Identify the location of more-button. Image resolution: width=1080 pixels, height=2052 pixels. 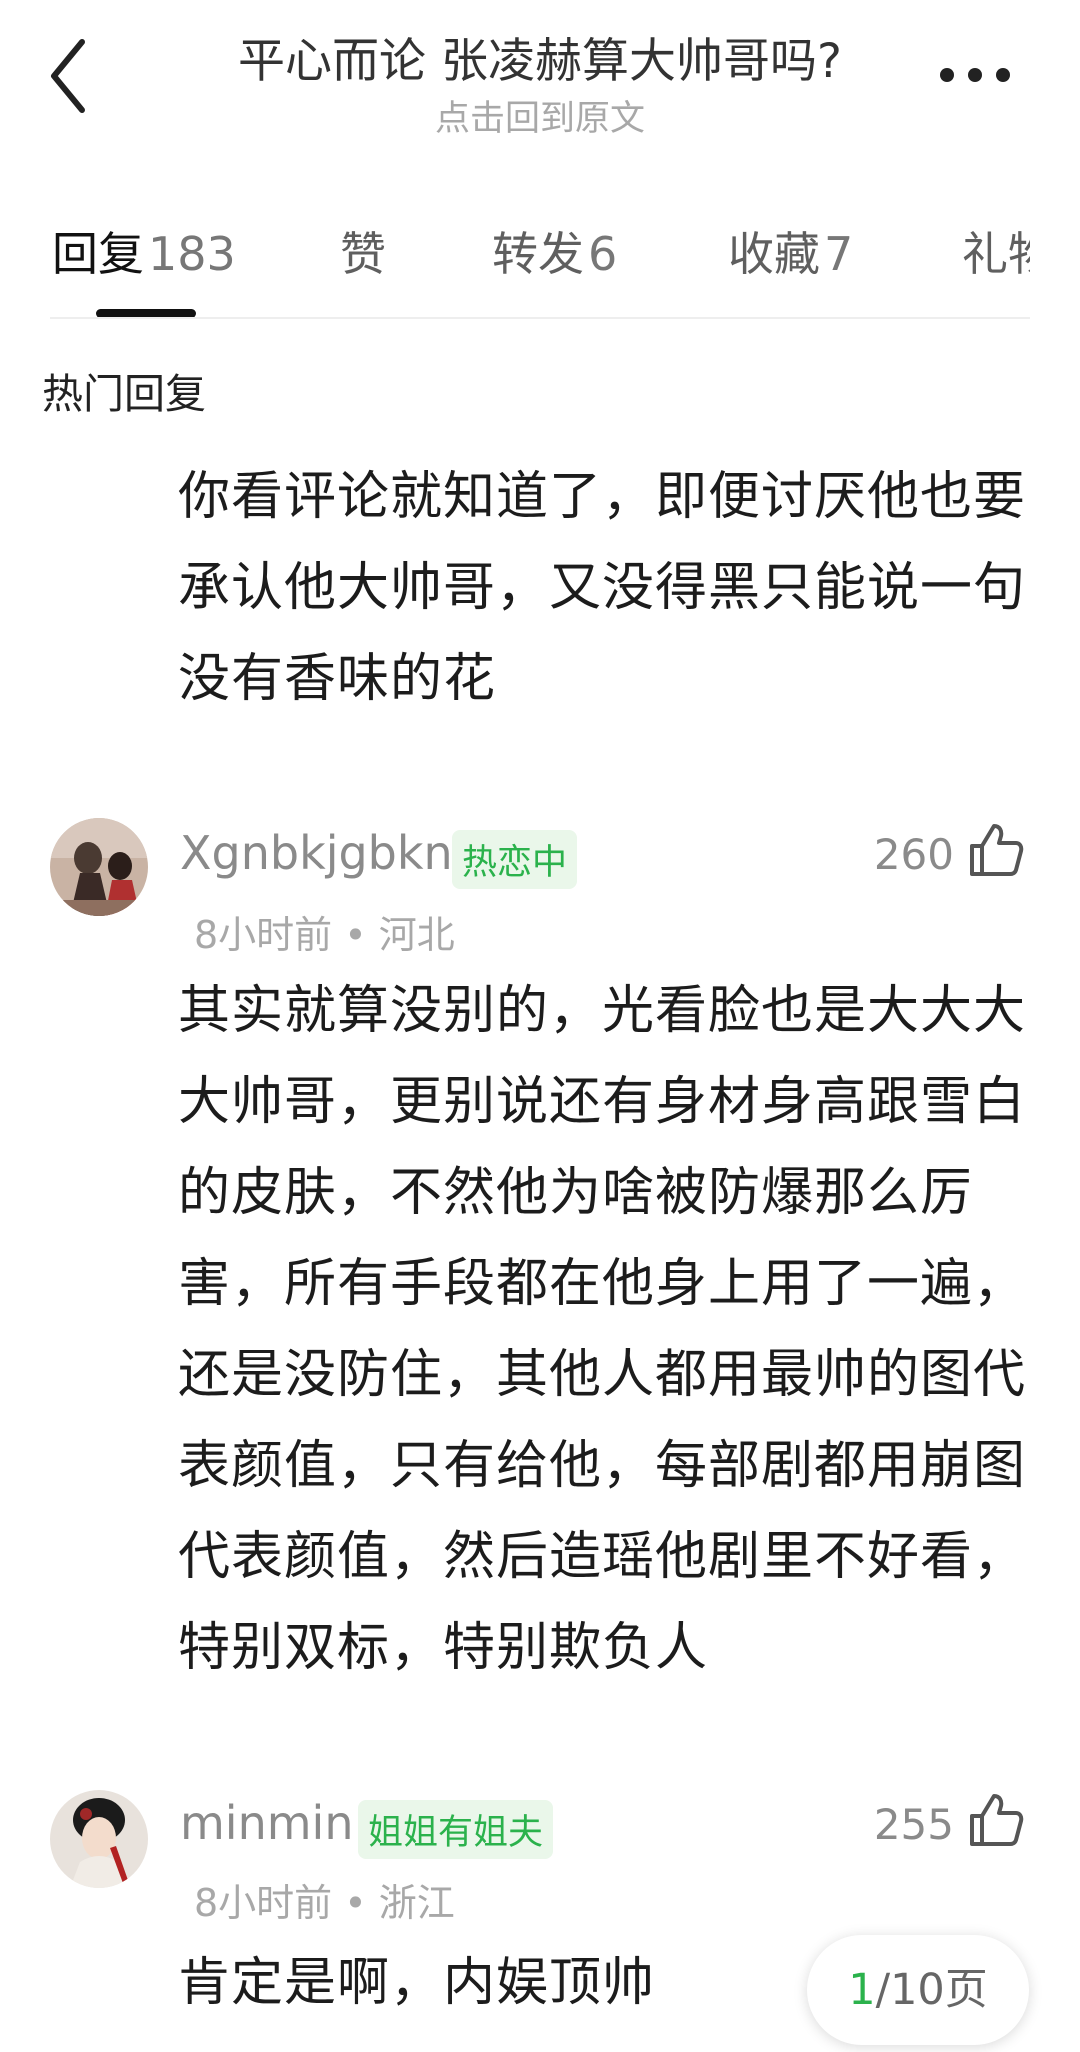
(975, 75).